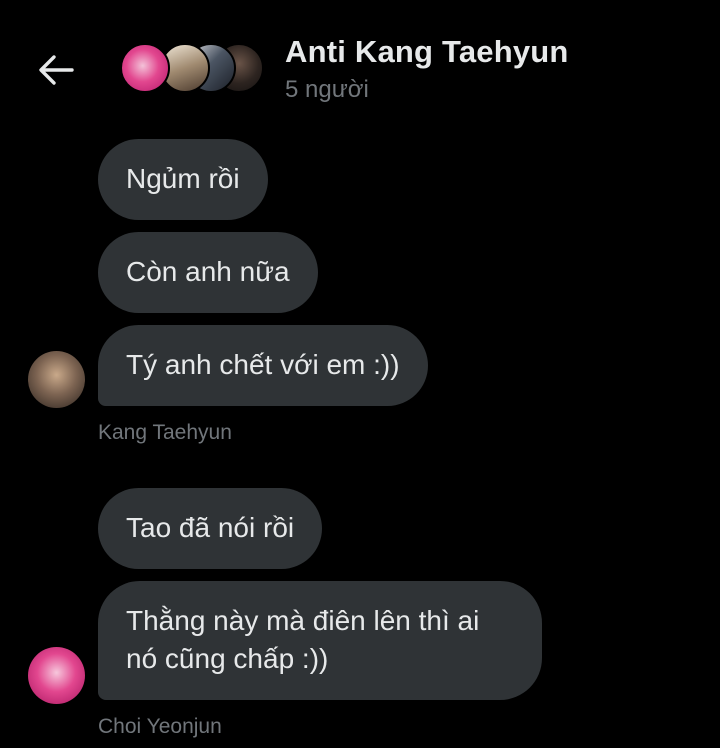  What do you see at coordinates (327, 89) in the screenshot?
I see `member-count: 5 người` at bounding box center [327, 89].